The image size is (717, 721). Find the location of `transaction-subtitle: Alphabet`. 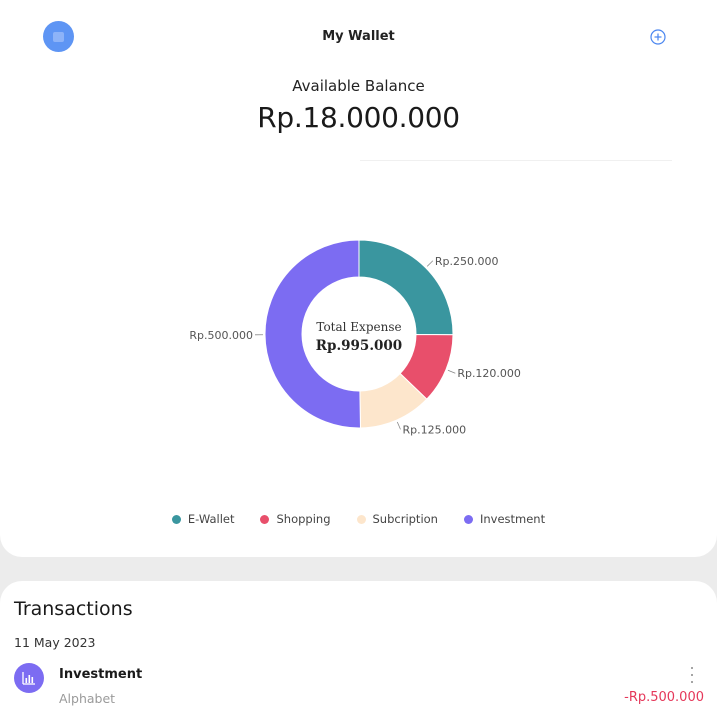

transaction-subtitle: Alphabet is located at coordinates (87, 698).